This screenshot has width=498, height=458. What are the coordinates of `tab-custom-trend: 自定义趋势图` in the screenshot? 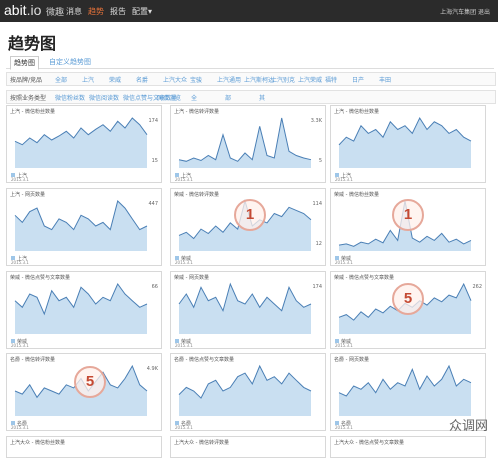 It's located at (70, 62).